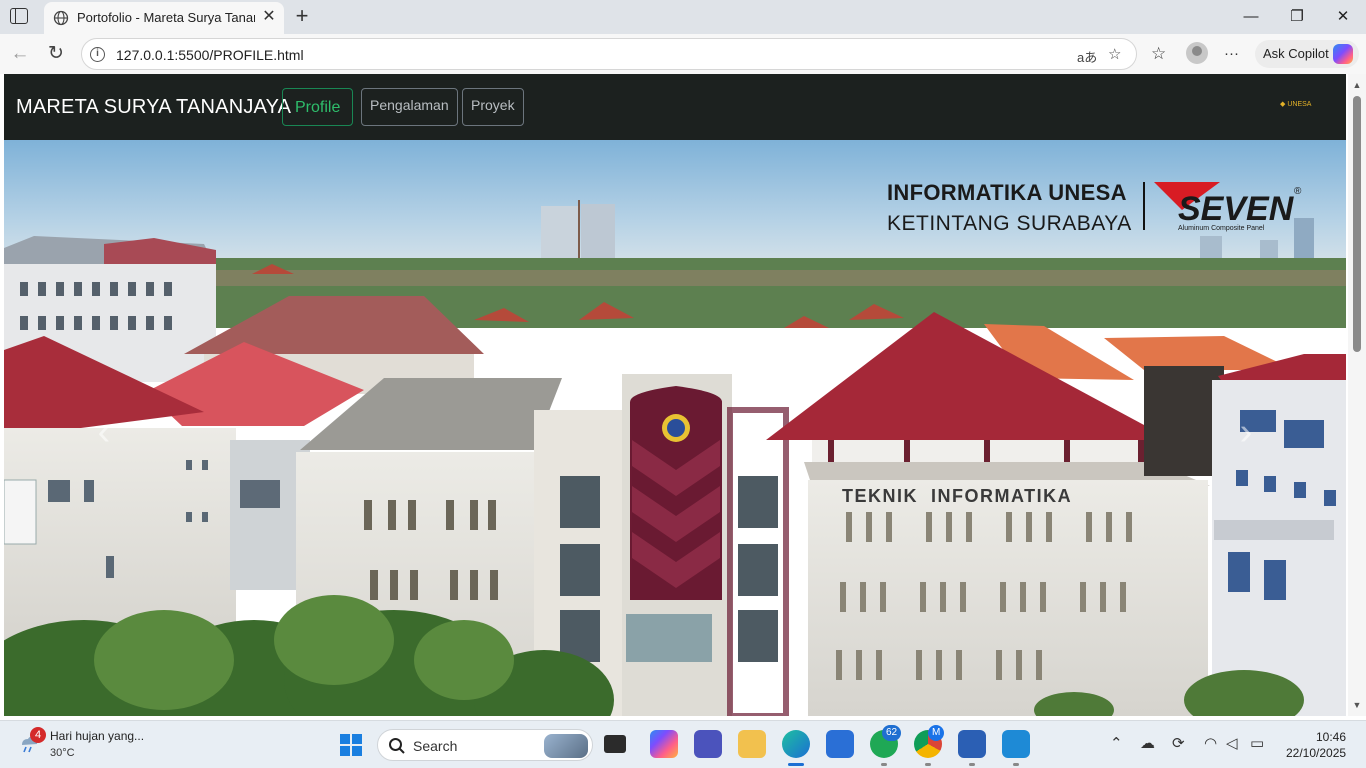 The image size is (1366, 768). Describe the element at coordinates (1236, 209) in the screenshot. I see `sponsor-name: SEVEN` at that location.